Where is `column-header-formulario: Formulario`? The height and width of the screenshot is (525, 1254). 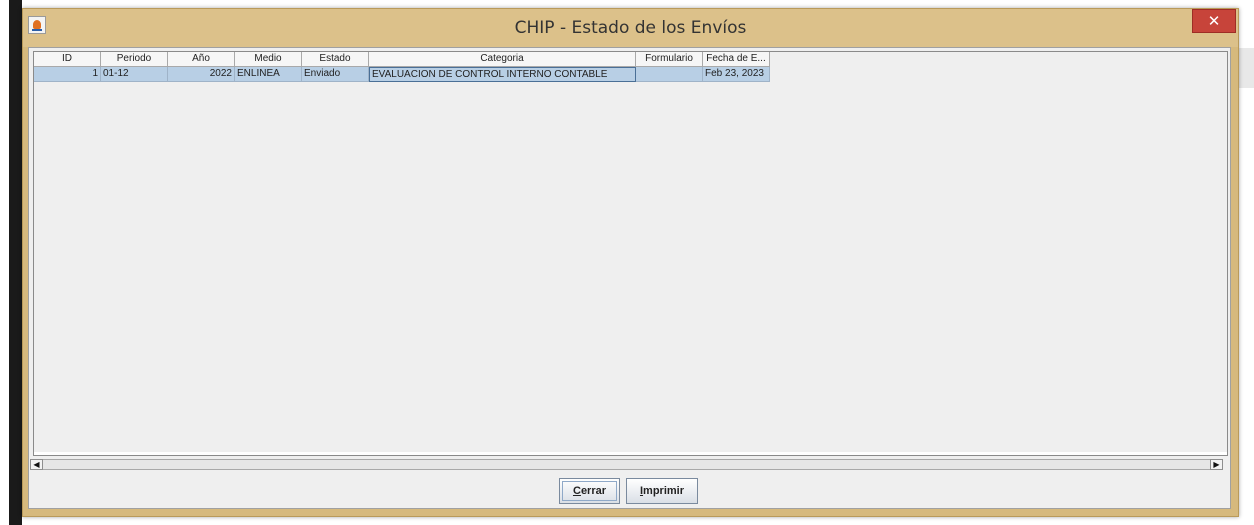 column-header-formulario: Formulario is located at coordinates (669, 59).